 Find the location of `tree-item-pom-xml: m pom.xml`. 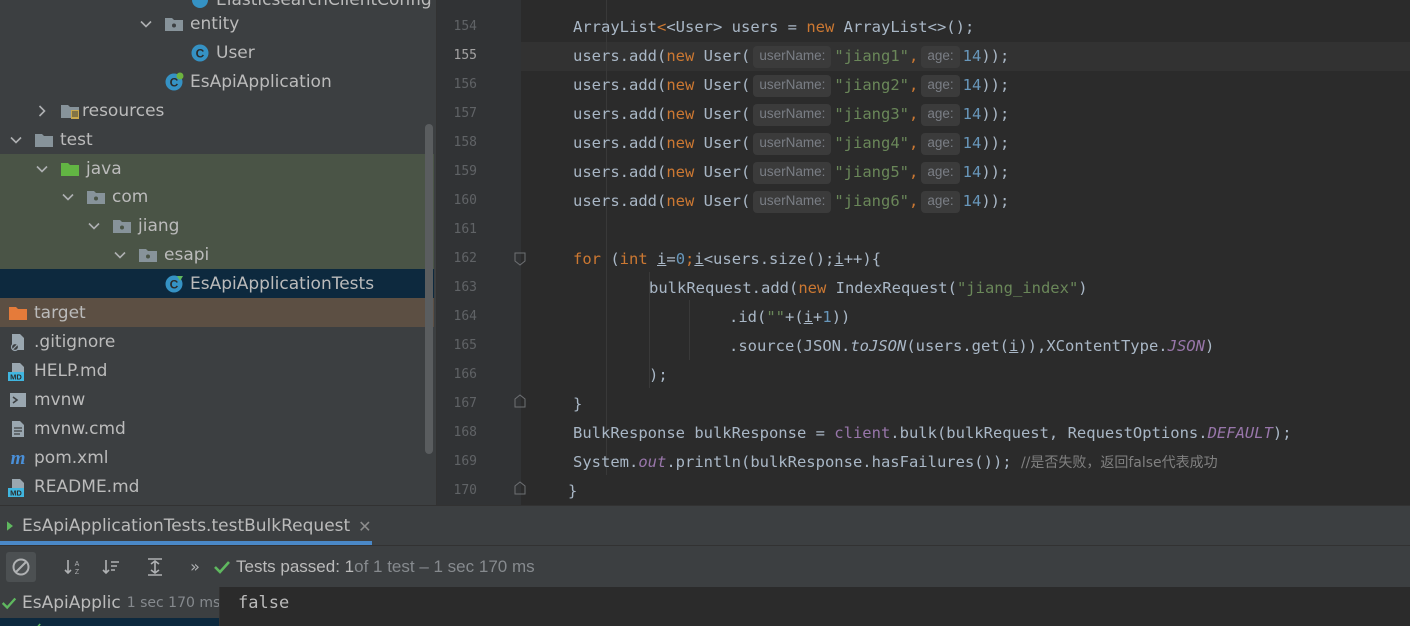

tree-item-pom-xml: m pom.xml is located at coordinates (217, 457).